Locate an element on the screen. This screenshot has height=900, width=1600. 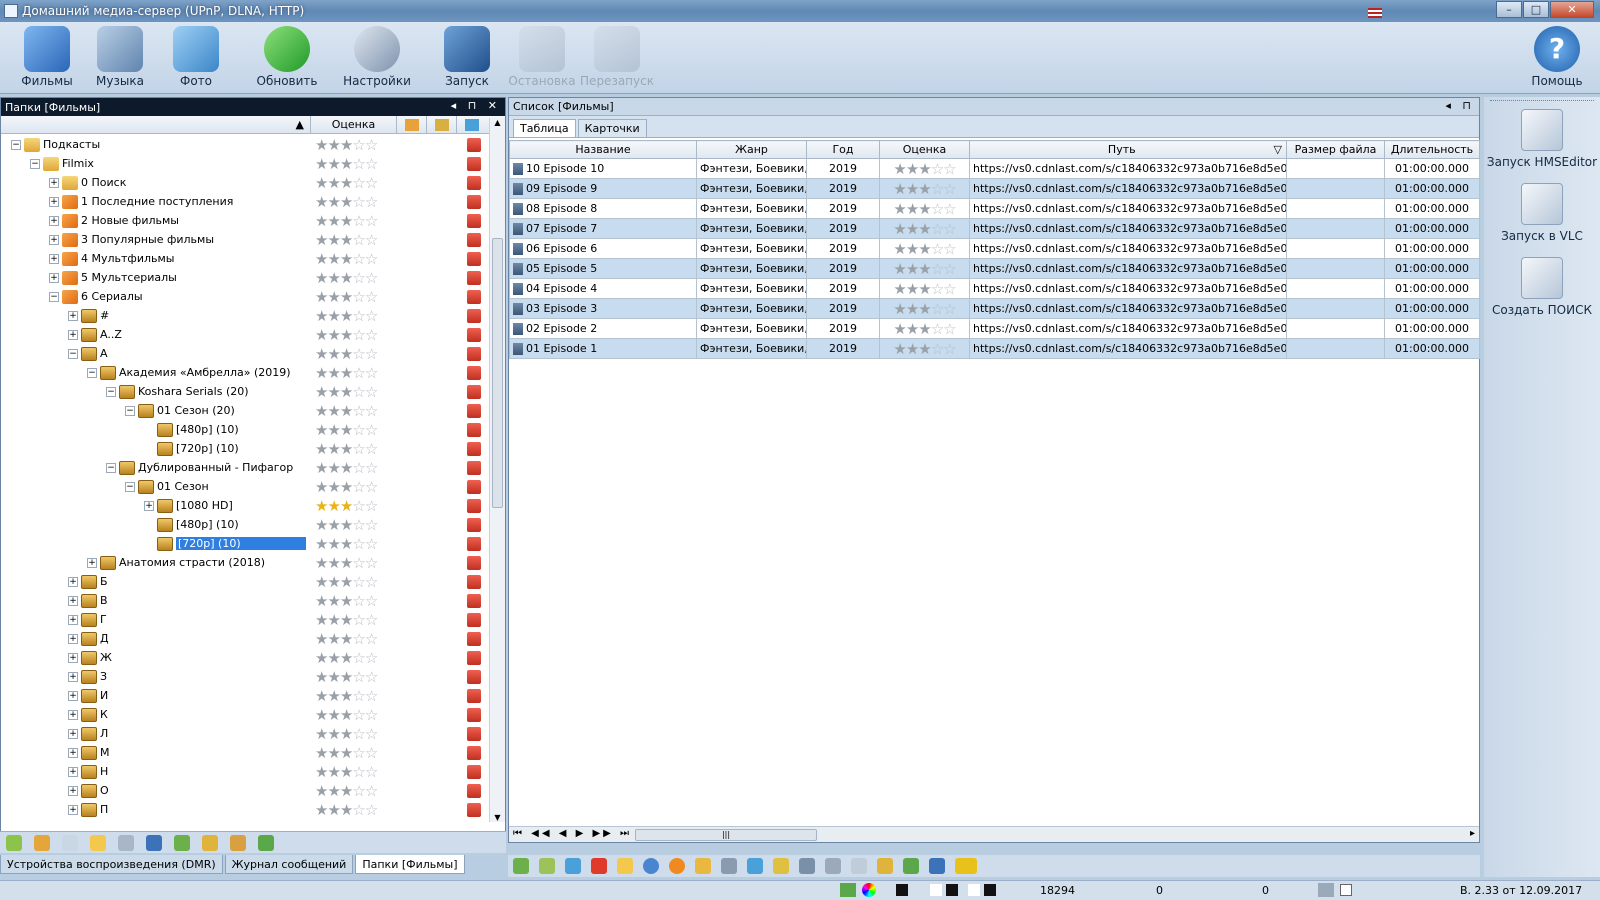
tag-icon is located at coordinates (781, 866).